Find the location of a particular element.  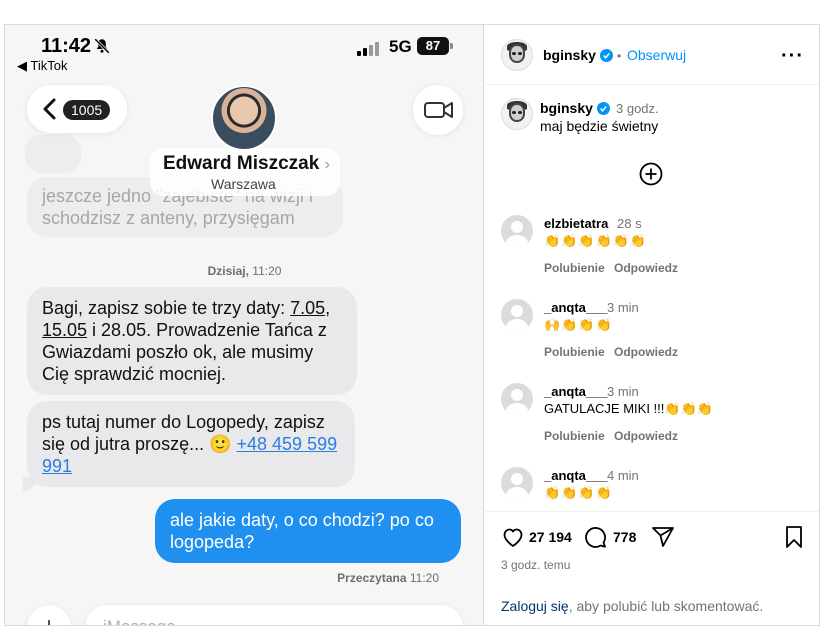

bookmark-icon is located at coordinates (794, 537).